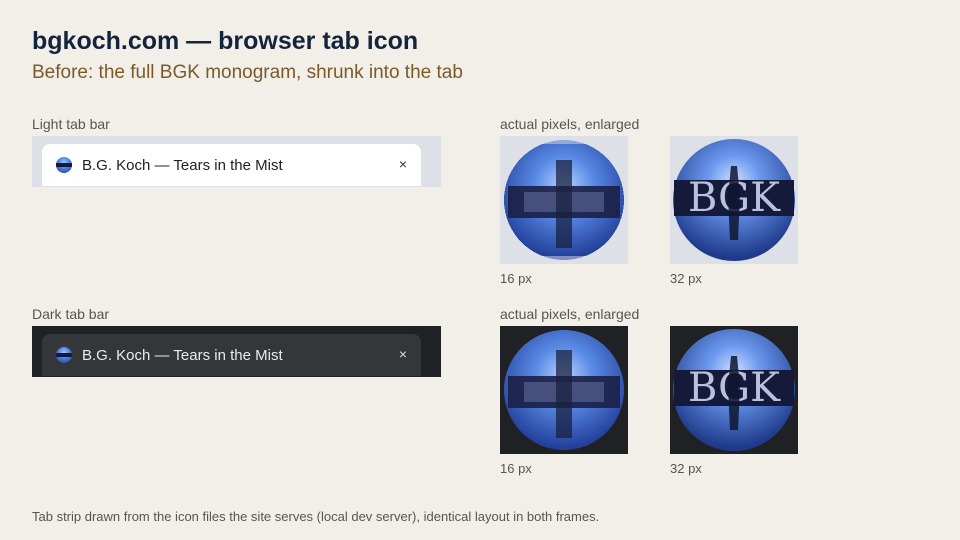 Image resolution: width=960 pixels, height=540 pixels. What do you see at coordinates (564, 200) in the screenshot?
I see `light-16px-zoom-icon` at bounding box center [564, 200].